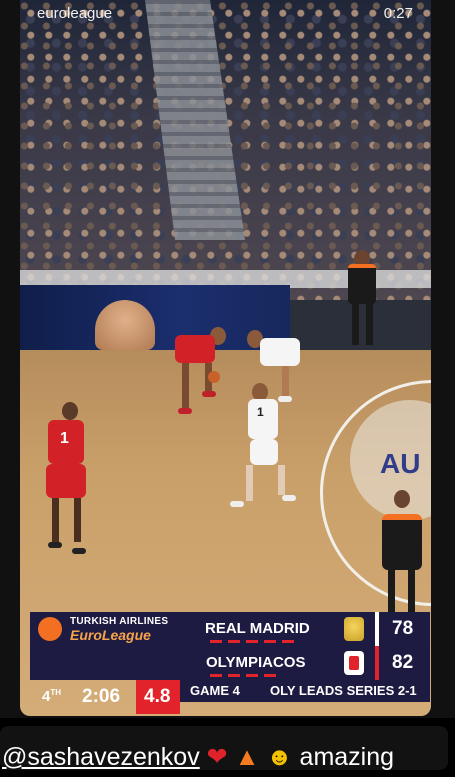  Describe the element at coordinates (227, 15) in the screenshot. I see `story-header: euroleague 0:27` at that location.